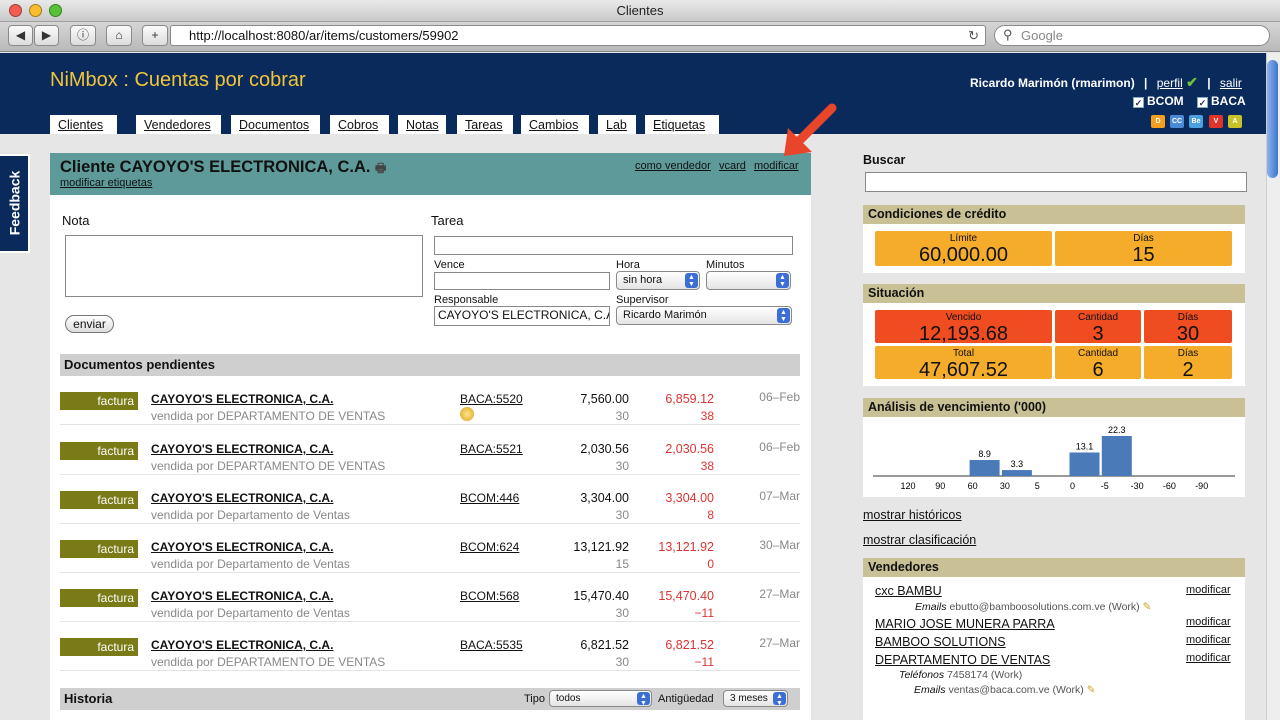  What do you see at coordinates (178, 124) in the screenshot?
I see `tab-vendedores: Vendedores` at bounding box center [178, 124].